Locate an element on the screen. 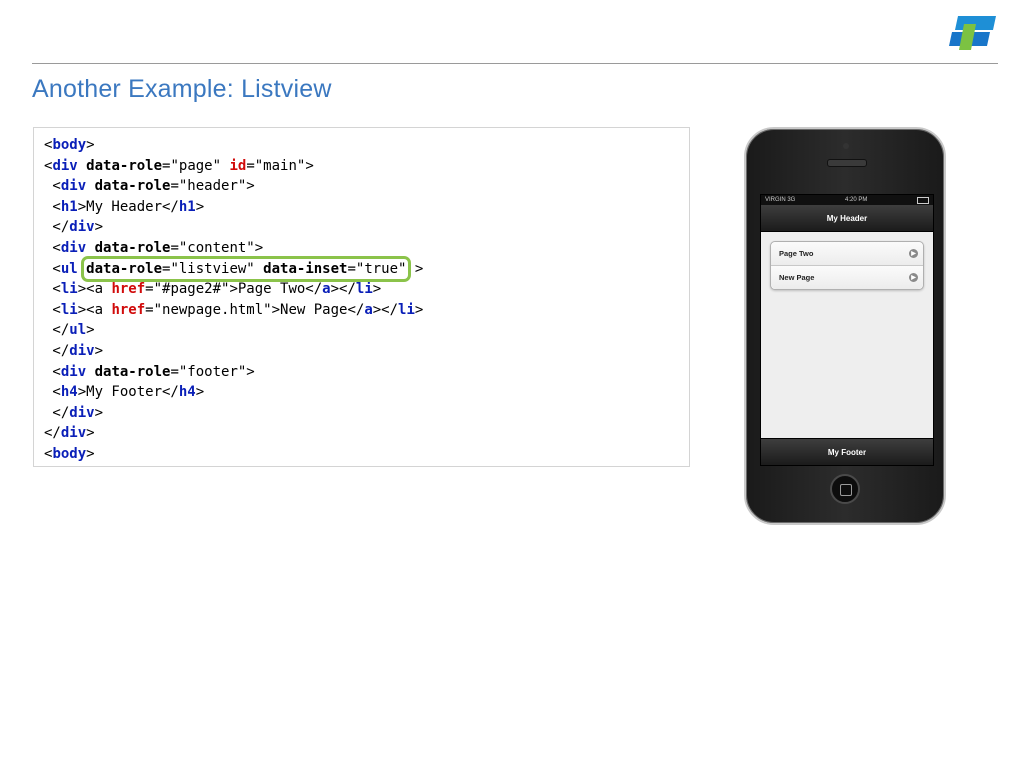 The width and height of the screenshot is (1024, 768). speaker-icon is located at coordinates (847, 163).